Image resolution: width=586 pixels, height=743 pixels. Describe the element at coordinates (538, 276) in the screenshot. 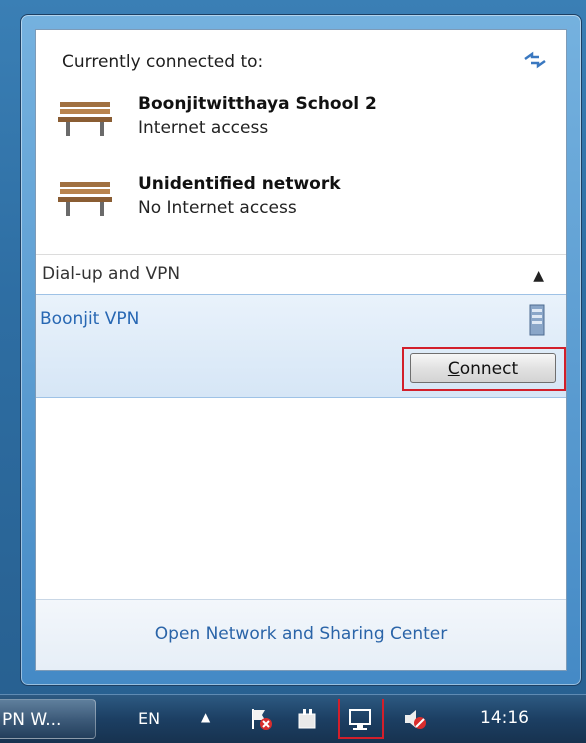

I see `chevron-up-icon: ▲` at that location.